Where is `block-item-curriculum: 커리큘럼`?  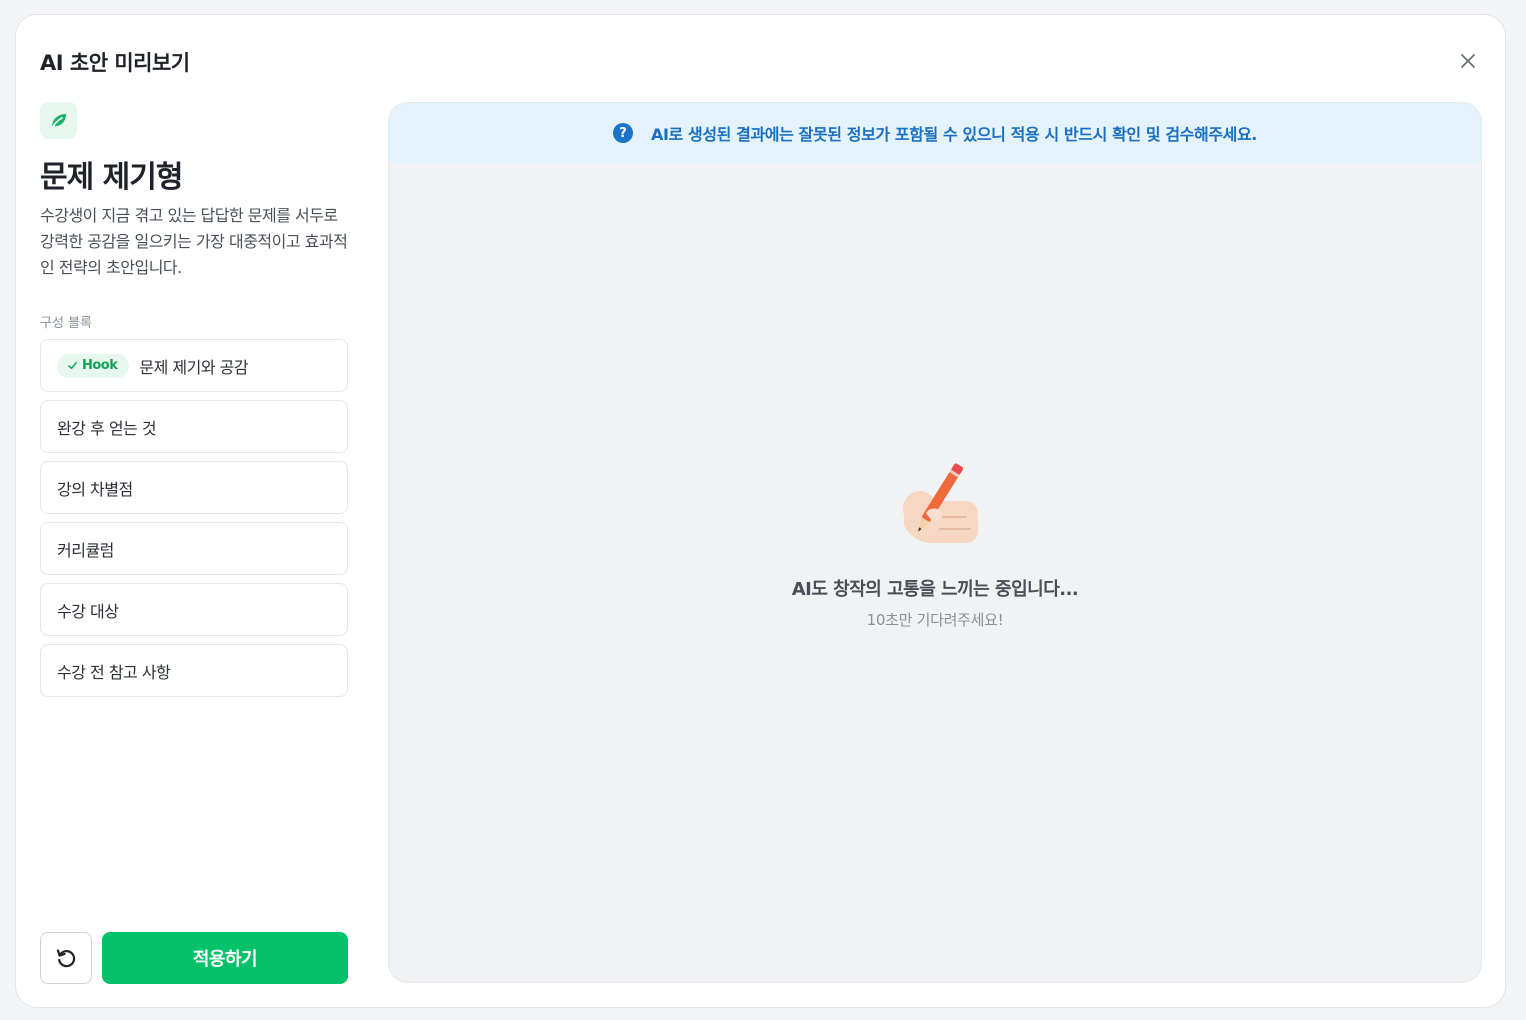
block-item-curriculum: 커리큘럼 is located at coordinates (194, 548).